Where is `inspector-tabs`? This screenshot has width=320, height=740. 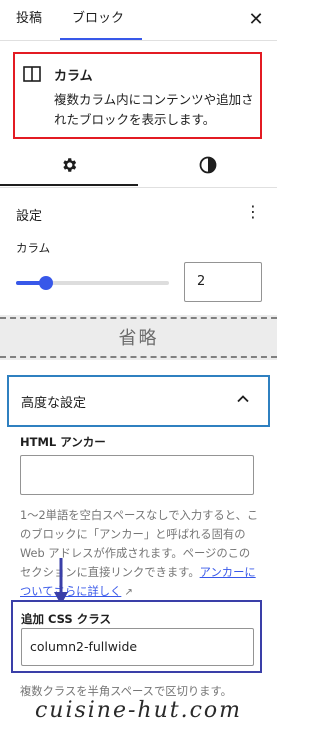 inspector-tabs is located at coordinates (138, 167).